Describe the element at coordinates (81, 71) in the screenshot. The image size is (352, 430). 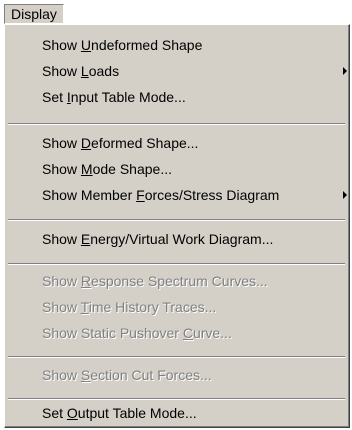
I see `menu-item-label: Show Loads` at that location.